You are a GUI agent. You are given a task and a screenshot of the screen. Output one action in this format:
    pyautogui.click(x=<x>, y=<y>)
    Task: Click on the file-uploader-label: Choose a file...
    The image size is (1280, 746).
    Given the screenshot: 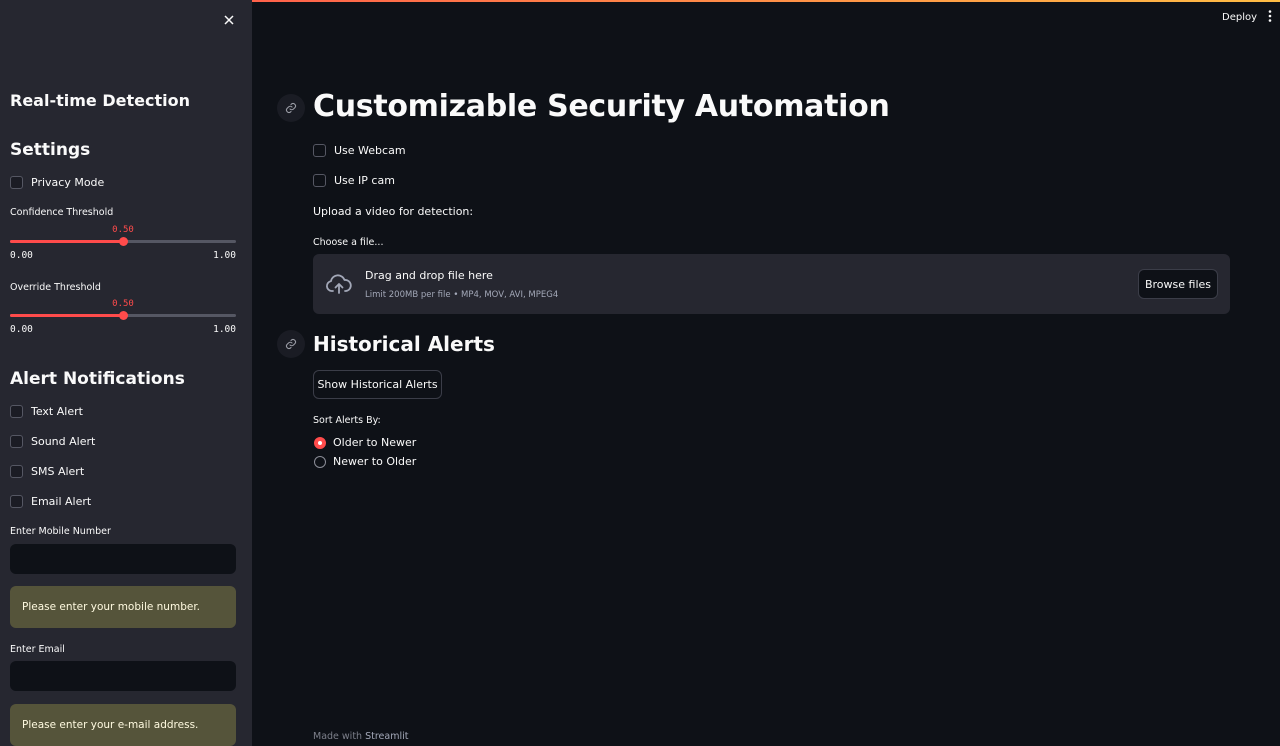 What is the action you would take?
    pyautogui.click(x=348, y=242)
    